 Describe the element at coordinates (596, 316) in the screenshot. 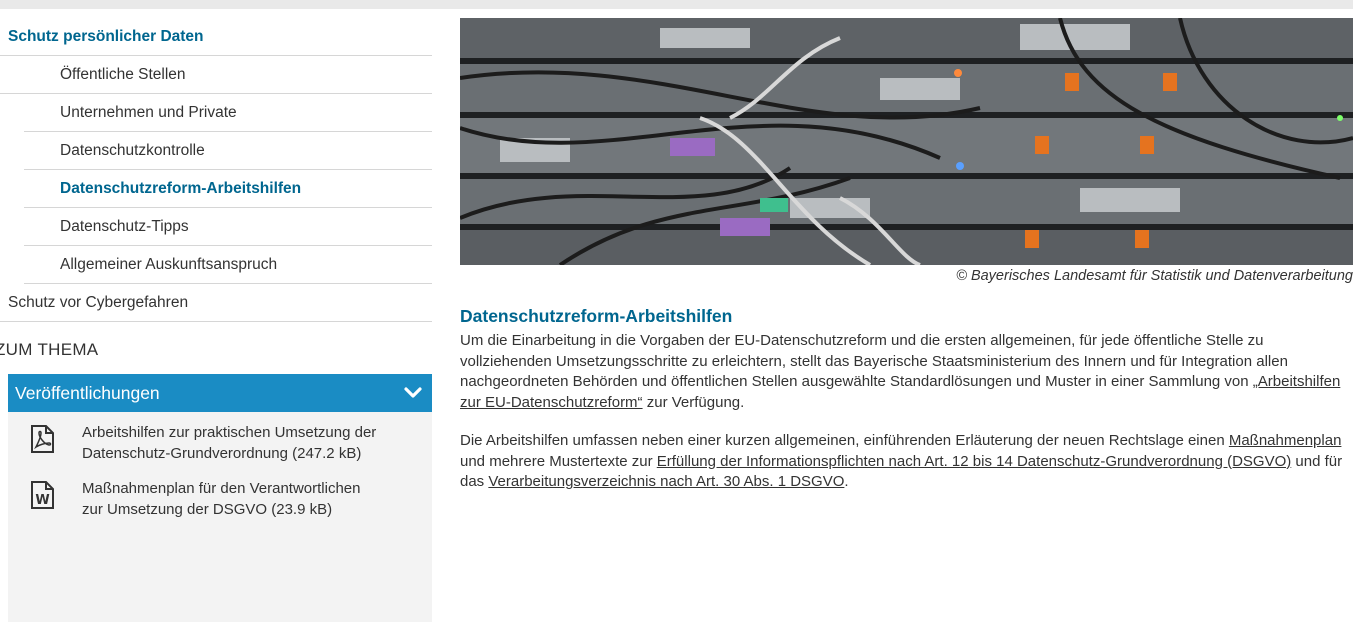

I see `page-title: Datenschutzreform-Arbeitshilfen` at that location.